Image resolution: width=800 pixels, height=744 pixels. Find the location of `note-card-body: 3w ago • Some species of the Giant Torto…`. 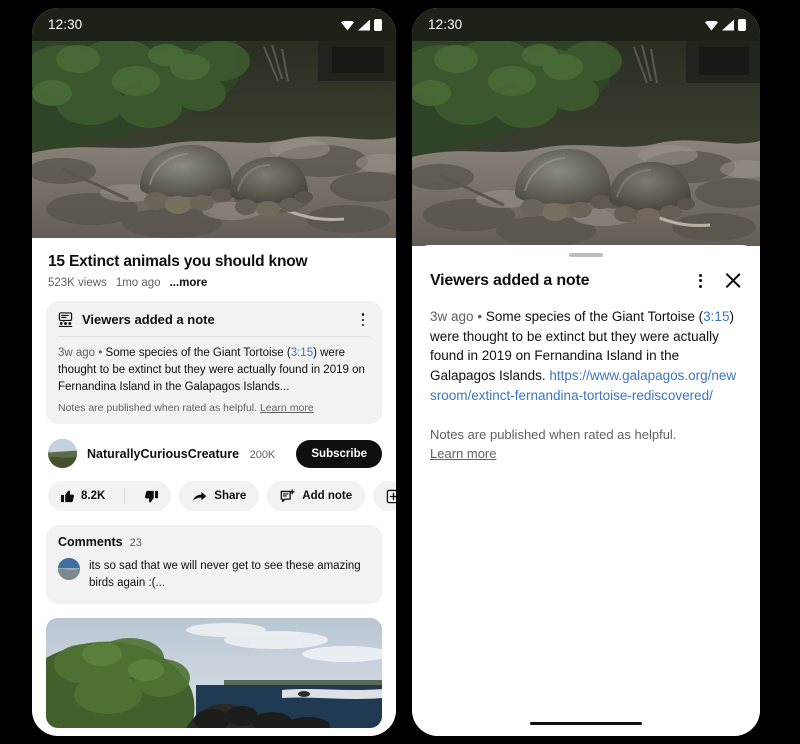

note-card-body: 3w ago • Some species of the Giant Torto… is located at coordinates (214, 370).